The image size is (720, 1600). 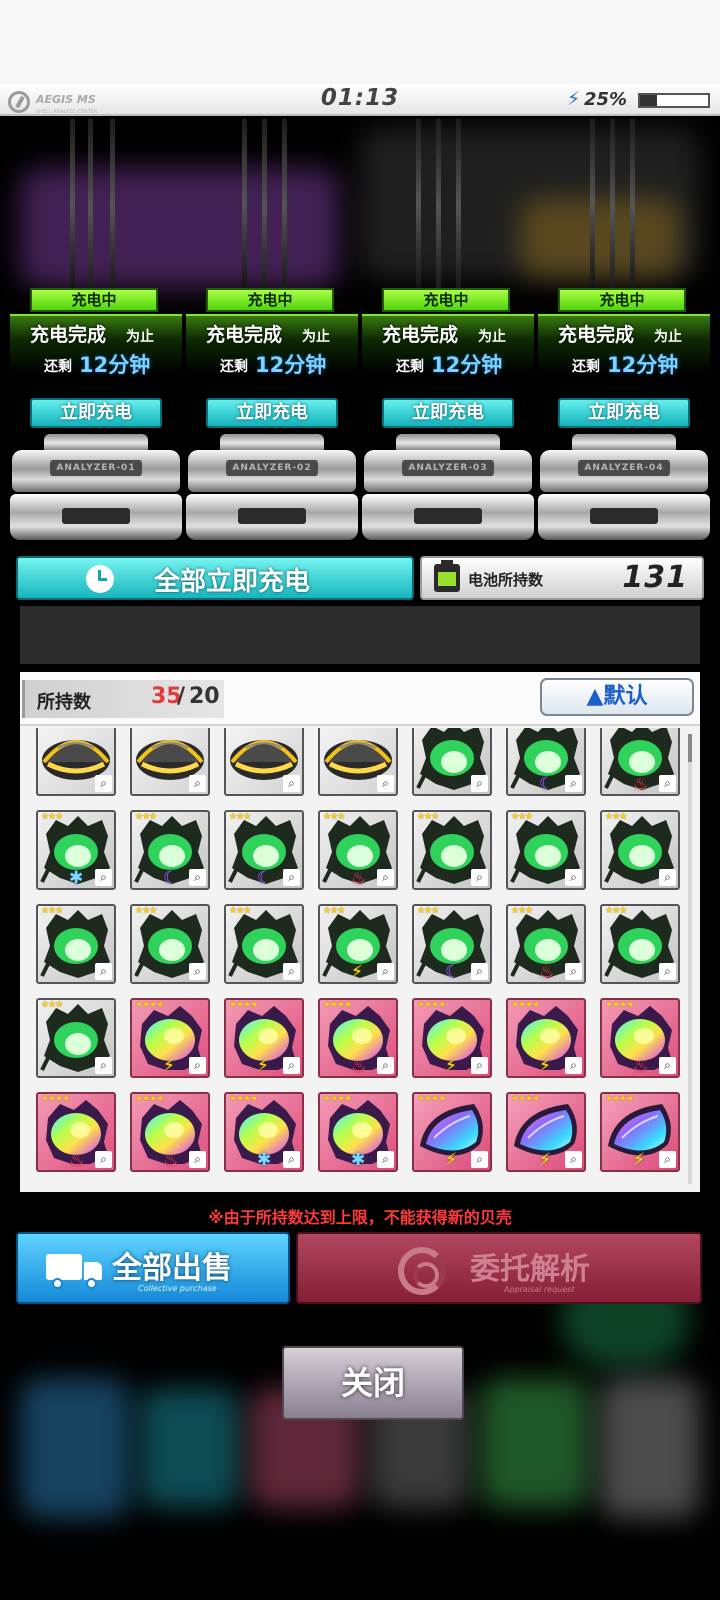 What do you see at coordinates (76, 850) in the screenshot?
I see `shell-item: ★★★ ✱ ⌕` at bounding box center [76, 850].